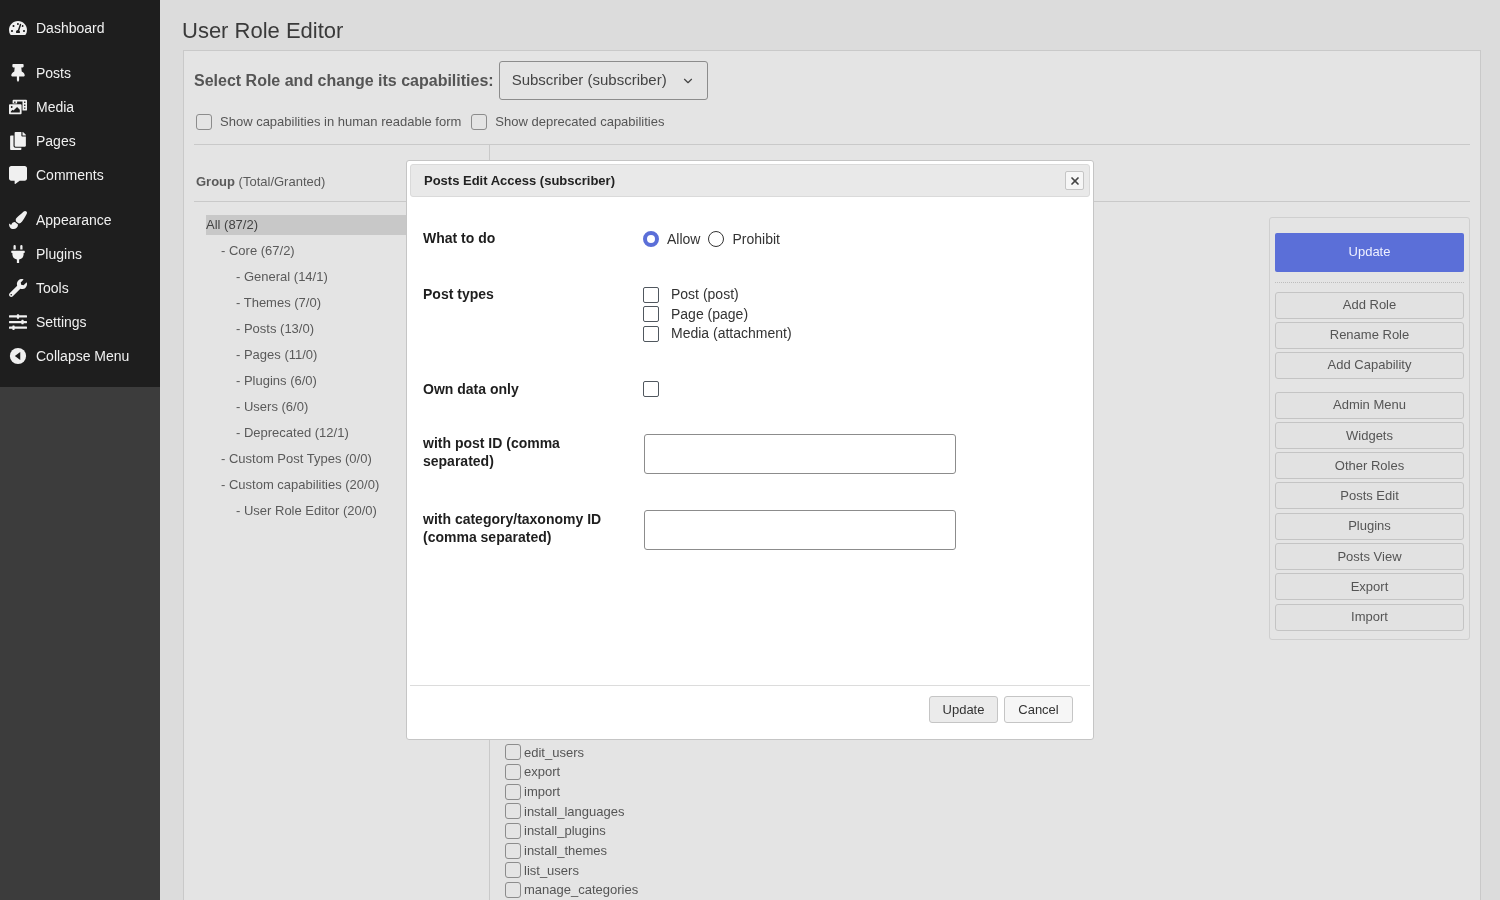  Describe the element at coordinates (566, 851) in the screenshot. I see `capability-label: install_themes` at that location.